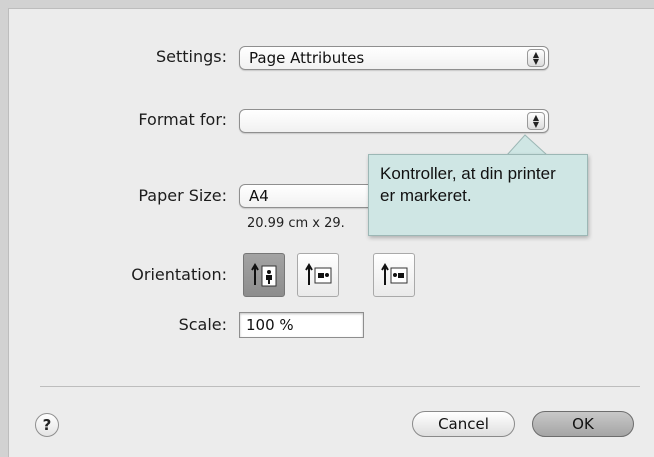 This screenshot has width=654, height=457. Describe the element at coordinates (463, 424) in the screenshot. I see `cancel-button: Cancel` at that location.